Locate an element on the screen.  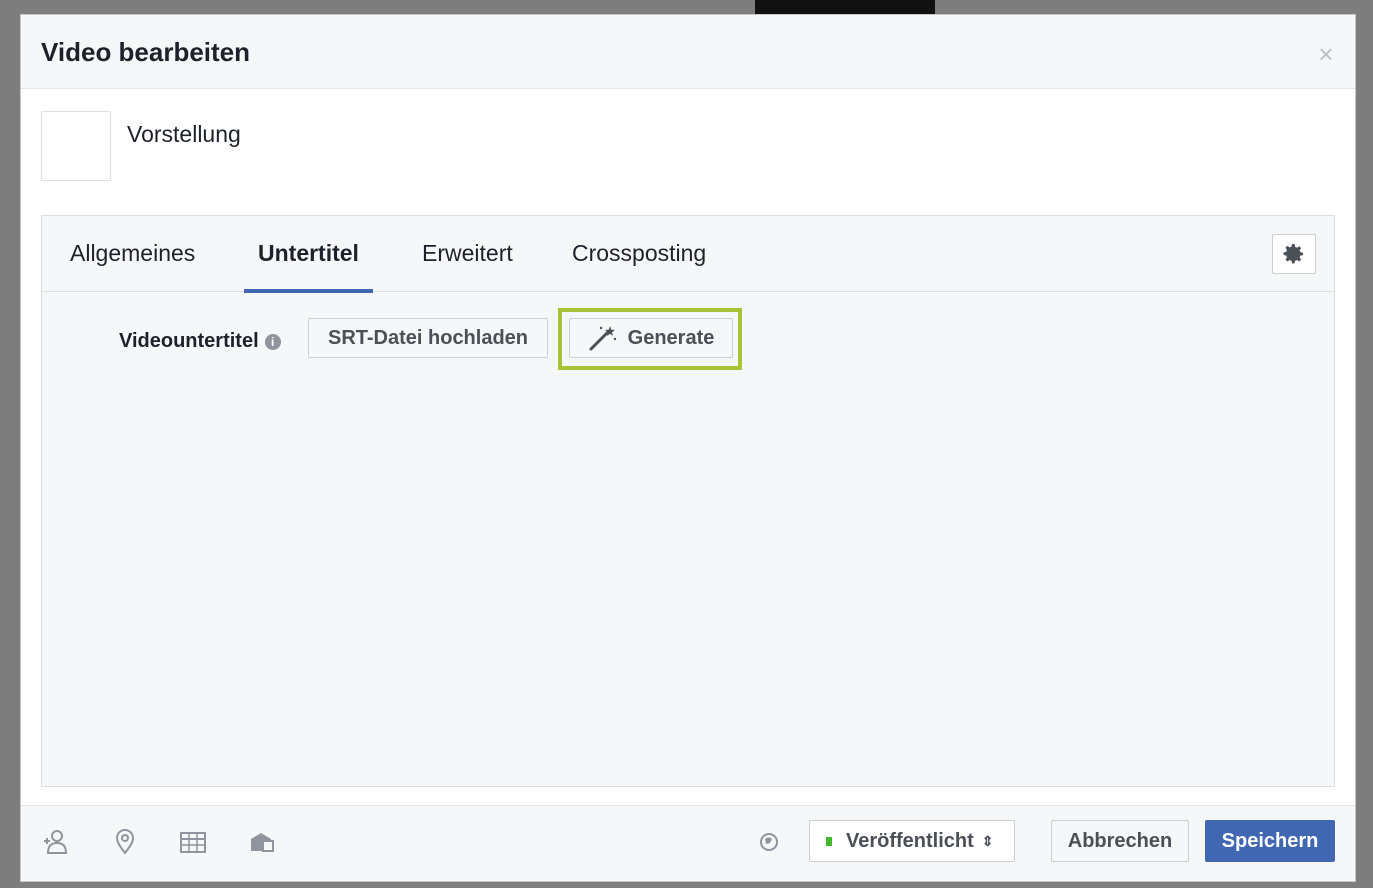
tab-crossposting: Crossposting is located at coordinates (639, 266).